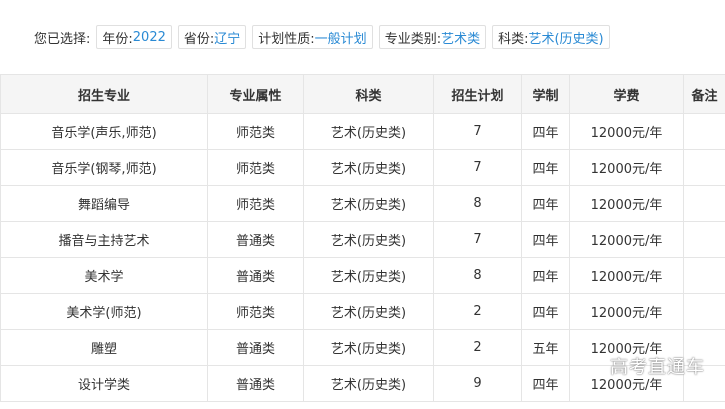 The width and height of the screenshot is (725, 409). Describe the element at coordinates (104, 131) in the screenshot. I see `cell-major: 音乐学(声乐,师范)` at that location.